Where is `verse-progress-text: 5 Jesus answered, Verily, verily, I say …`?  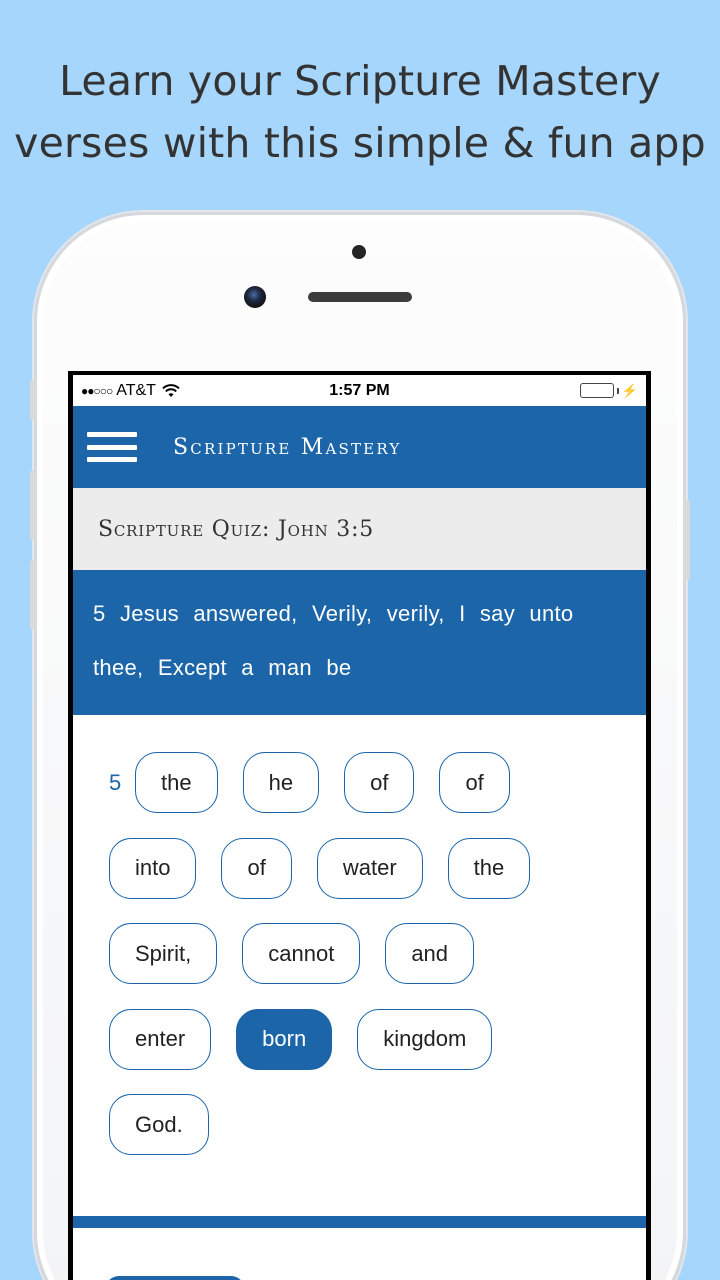
verse-progress-text: 5 Jesus answered, Verily, verily, I say … is located at coordinates (359, 642).